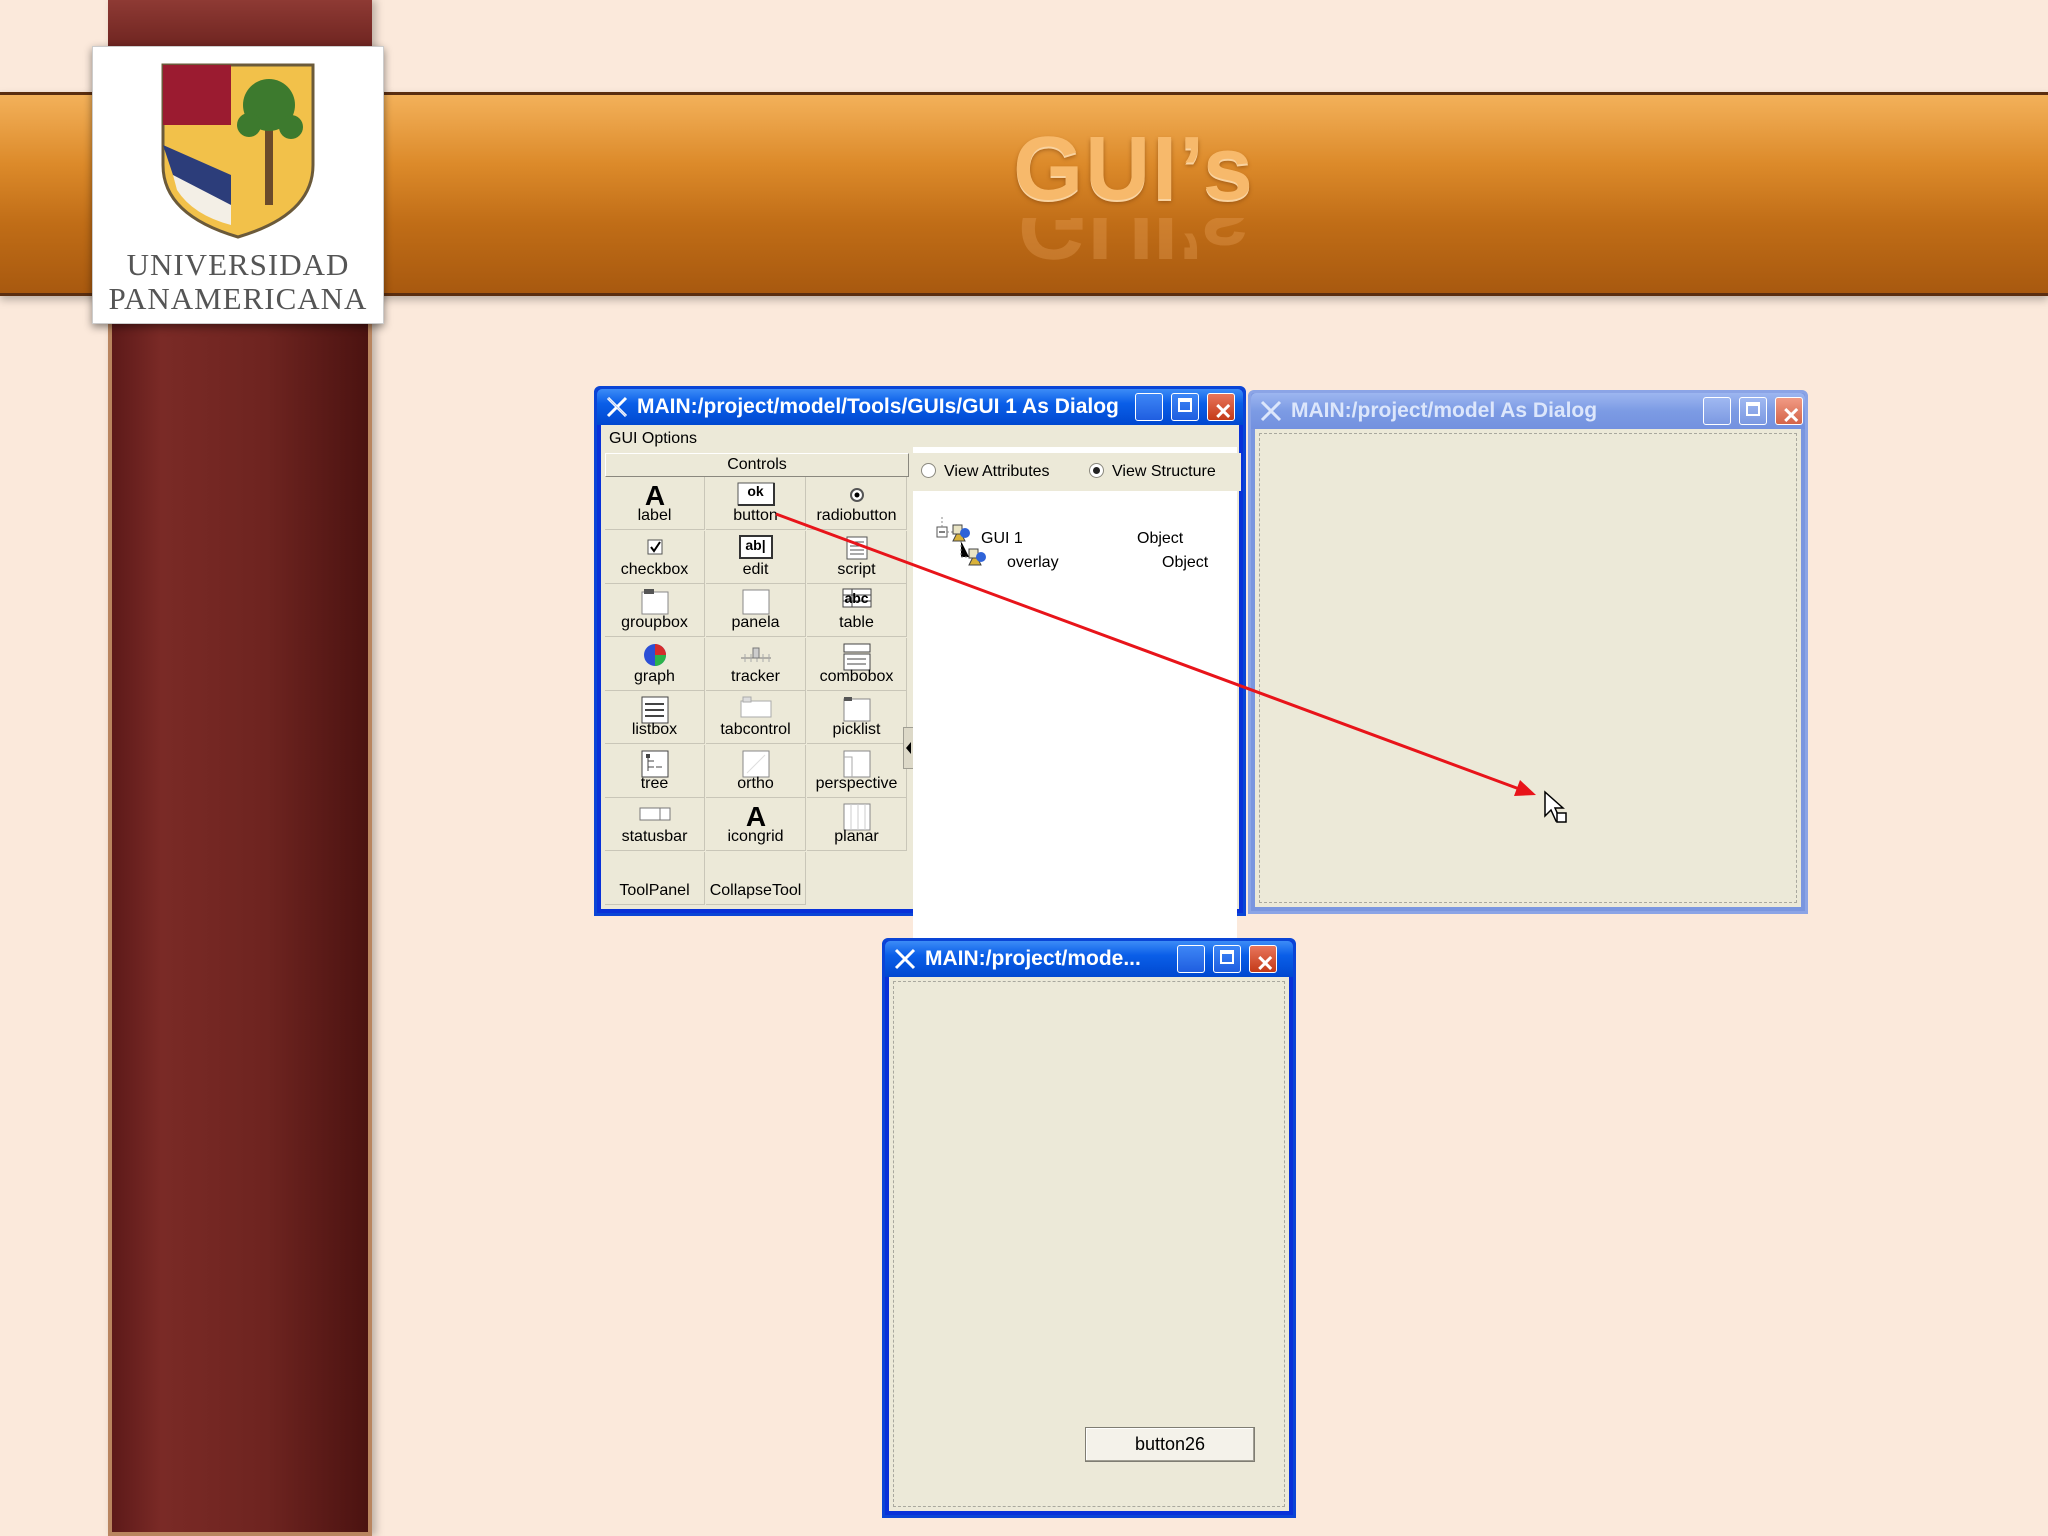 The image size is (2048, 1536). What do you see at coordinates (1164, 471) in the screenshot?
I see `radio-view-structure-label: View Structure` at bounding box center [1164, 471].